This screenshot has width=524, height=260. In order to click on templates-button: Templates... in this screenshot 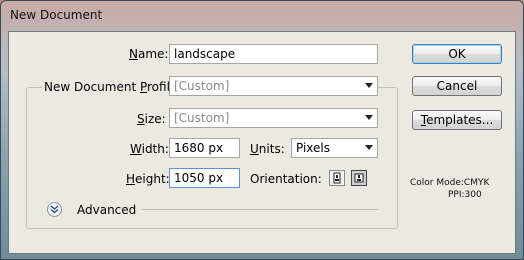, I will do `click(457, 120)`.